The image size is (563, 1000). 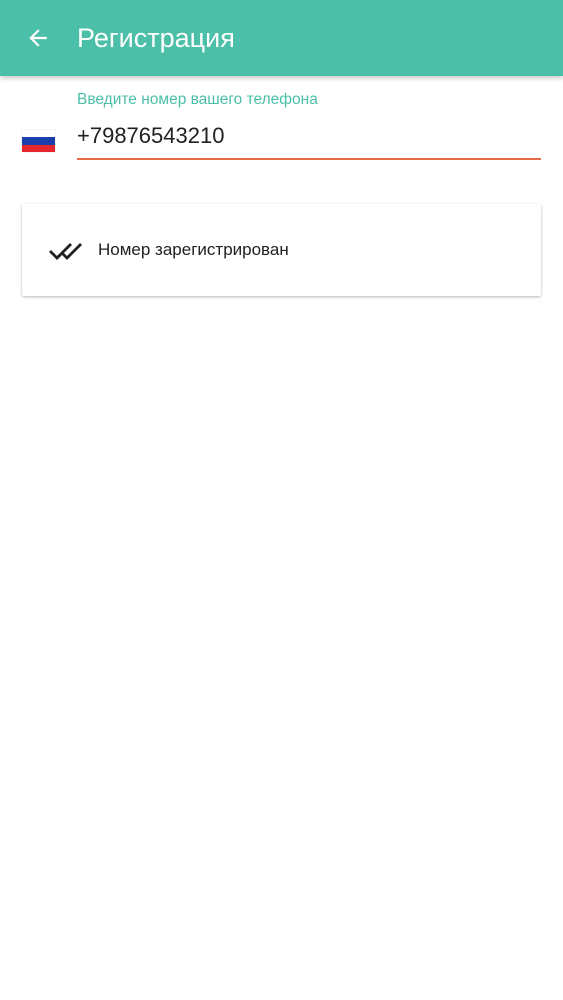 I want to click on phone-field-underline, so click(x=309, y=159).